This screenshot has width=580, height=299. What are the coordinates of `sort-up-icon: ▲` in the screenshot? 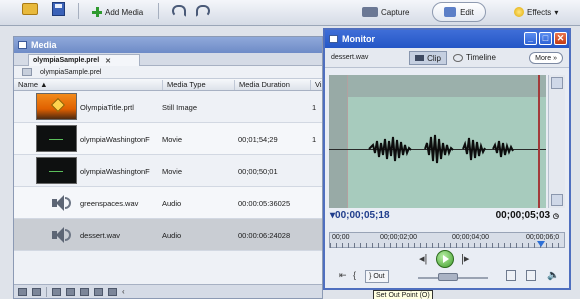 It's located at (44, 84).